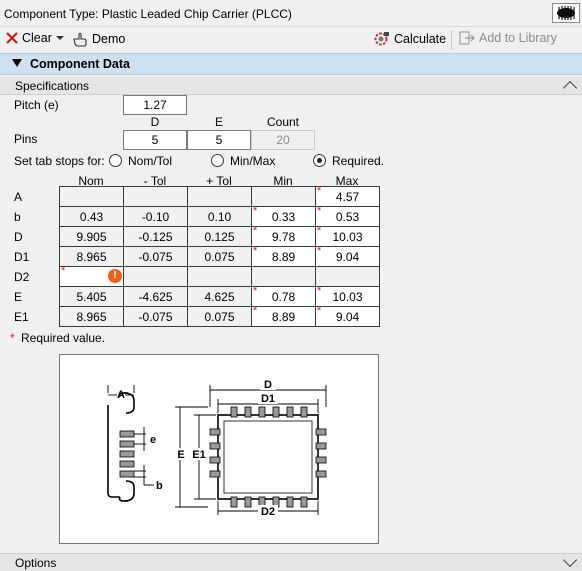 The image size is (582, 571). What do you see at coordinates (291, 561) in the screenshot?
I see `options-header: Options` at bounding box center [291, 561].